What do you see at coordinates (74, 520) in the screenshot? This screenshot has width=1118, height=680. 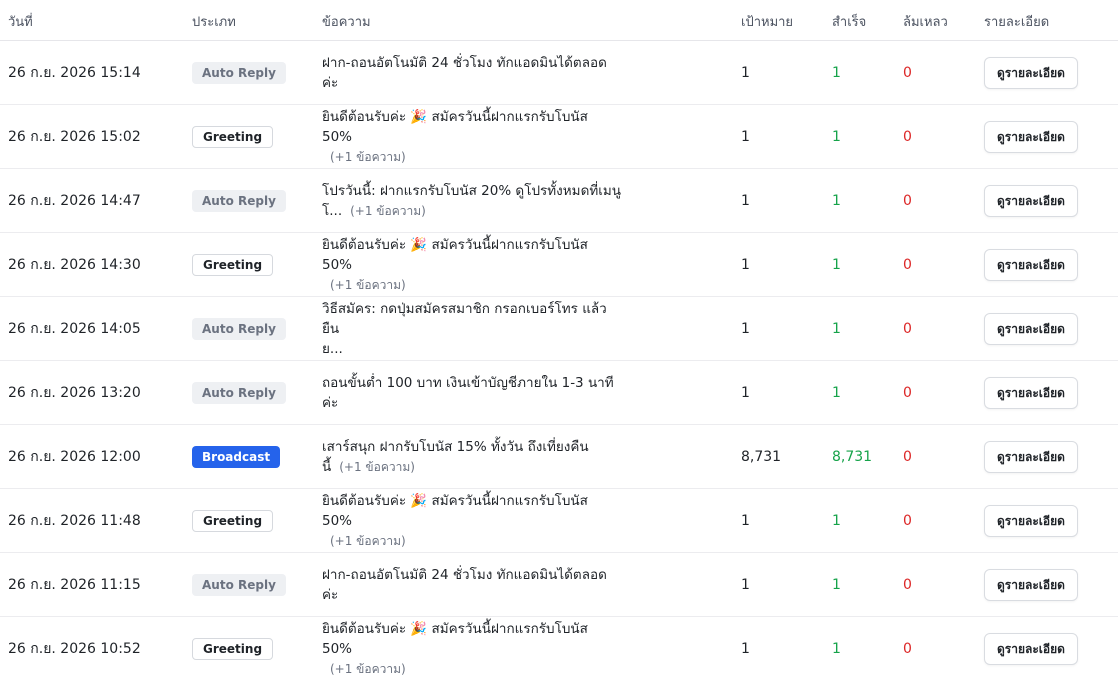 I see `row-date: 26 ก.ย. 2026 11:48` at bounding box center [74, 520].